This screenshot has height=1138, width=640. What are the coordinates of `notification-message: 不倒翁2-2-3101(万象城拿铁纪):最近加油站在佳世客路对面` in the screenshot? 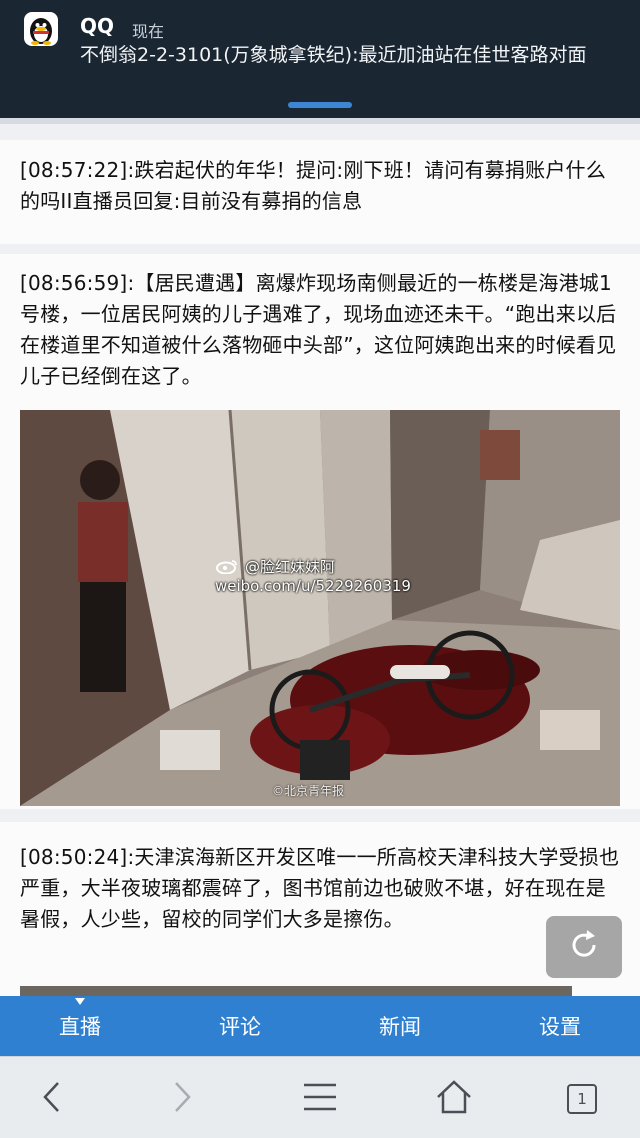 It's located at (333, 55).